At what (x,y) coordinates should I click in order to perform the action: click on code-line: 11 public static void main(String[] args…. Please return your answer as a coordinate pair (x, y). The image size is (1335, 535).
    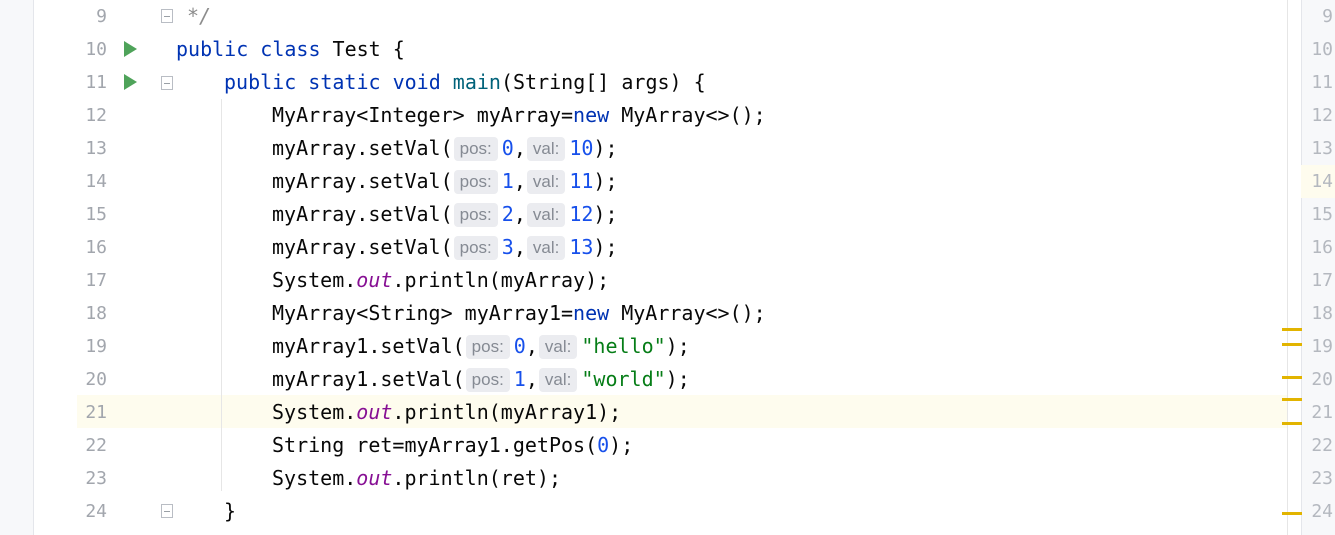
    Looking at the image, I should click on (667, 82).